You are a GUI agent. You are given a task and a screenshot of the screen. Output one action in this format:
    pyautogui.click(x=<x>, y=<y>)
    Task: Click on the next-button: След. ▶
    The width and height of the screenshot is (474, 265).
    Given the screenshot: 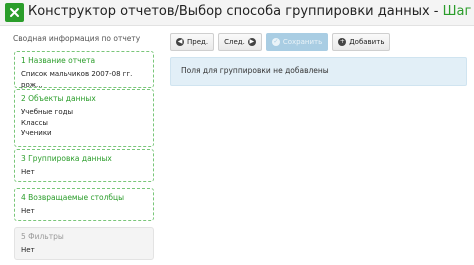 What is the action you would take?
    pyautogui.click(x=240, y=42)
    